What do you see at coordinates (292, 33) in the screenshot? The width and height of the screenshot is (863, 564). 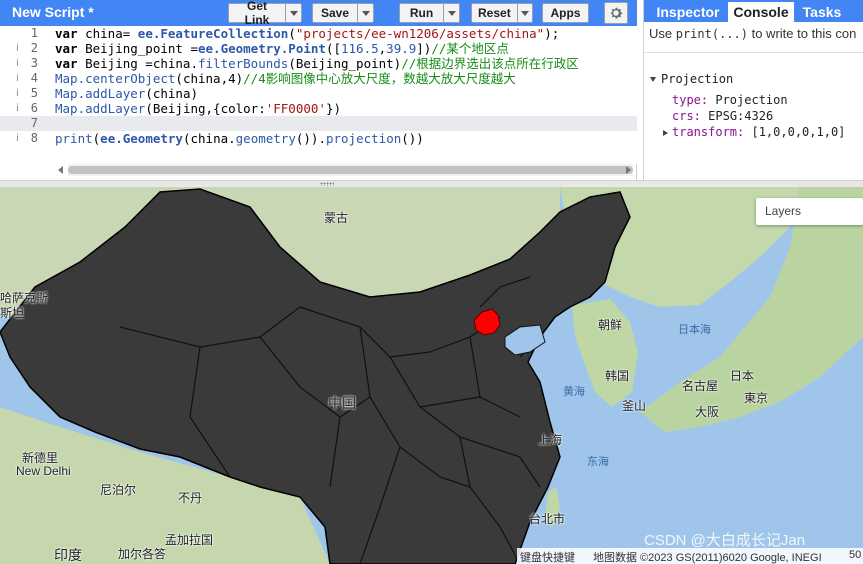 I see `code-token: (` at bounding box center [292, 33].